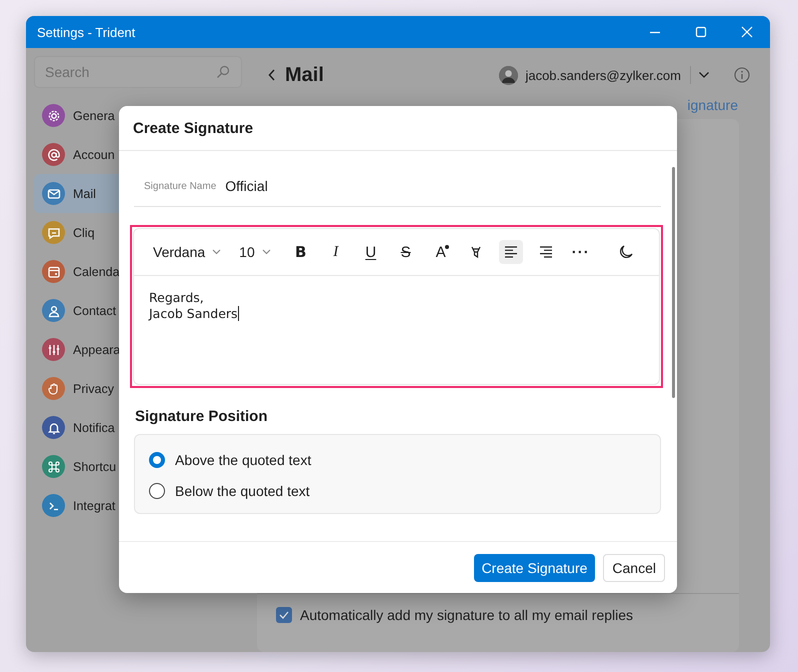  What do you see at coordinates (86, 32) in the screenshot?
I see `window-title: Settings - Trident` at bounding box center [86, 32].